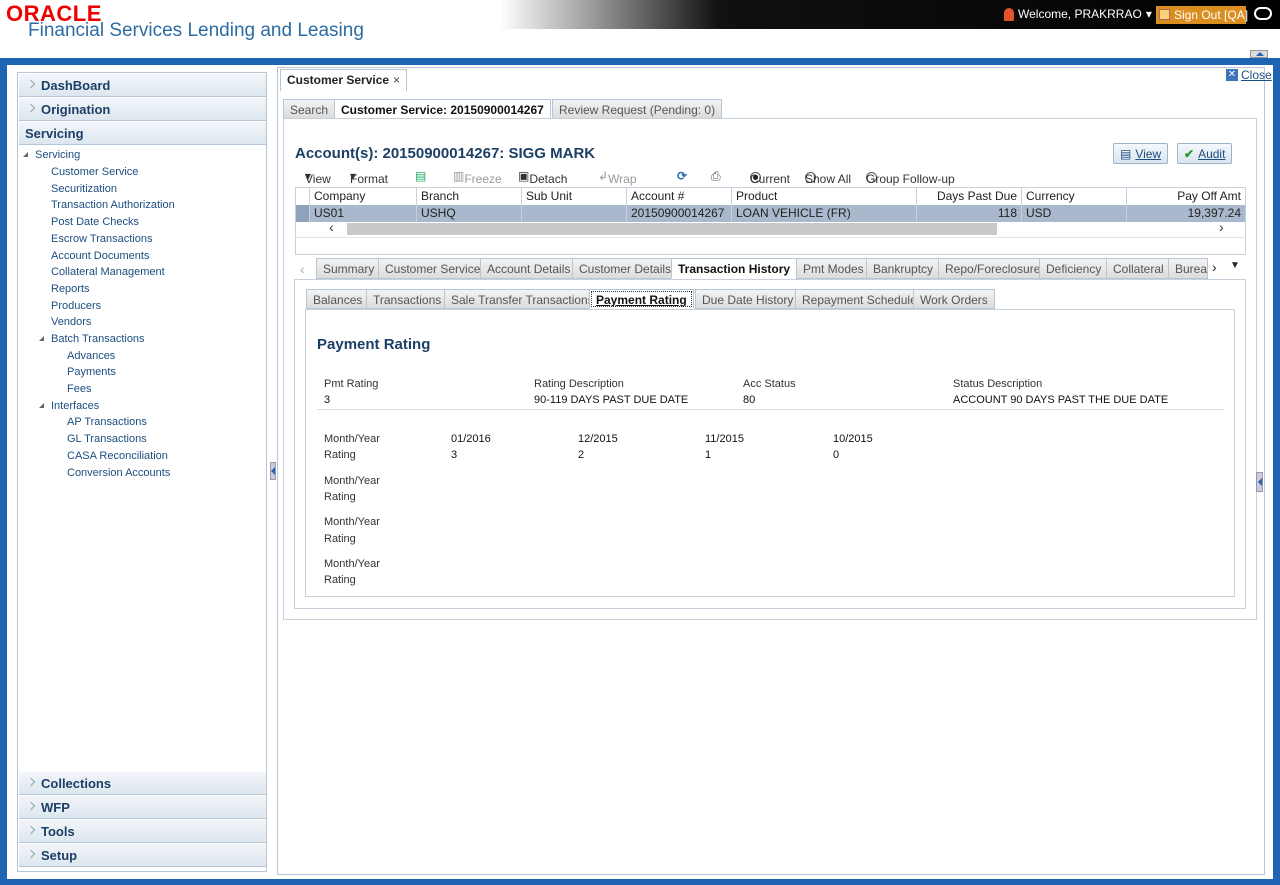  I want to click on refresh-icon: ⟳, so click(682, 176).